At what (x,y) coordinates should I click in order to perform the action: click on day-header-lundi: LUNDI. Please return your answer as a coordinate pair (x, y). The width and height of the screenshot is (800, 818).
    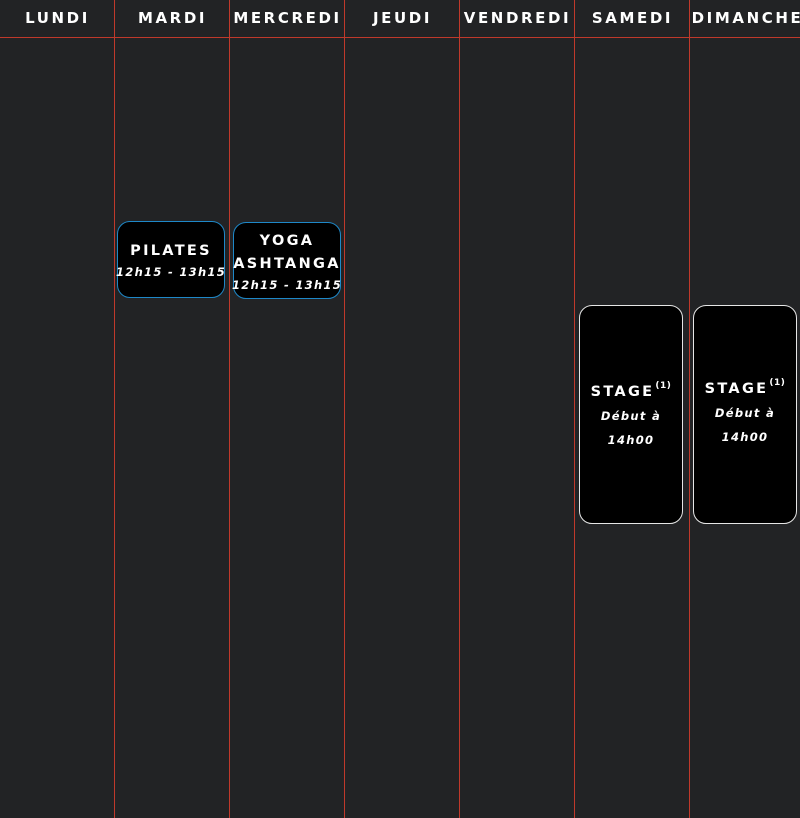
    Looking at the image, I should click on (57, 18).